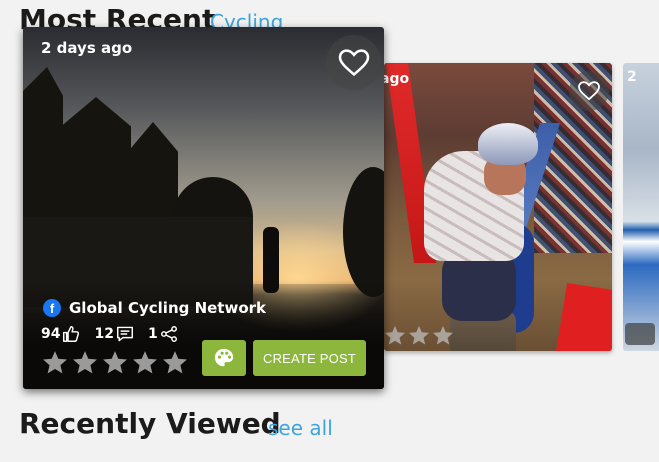 This screenshot has height=462, width=659. I want to click on card-stats: 94 12 1, so click(116, 334).